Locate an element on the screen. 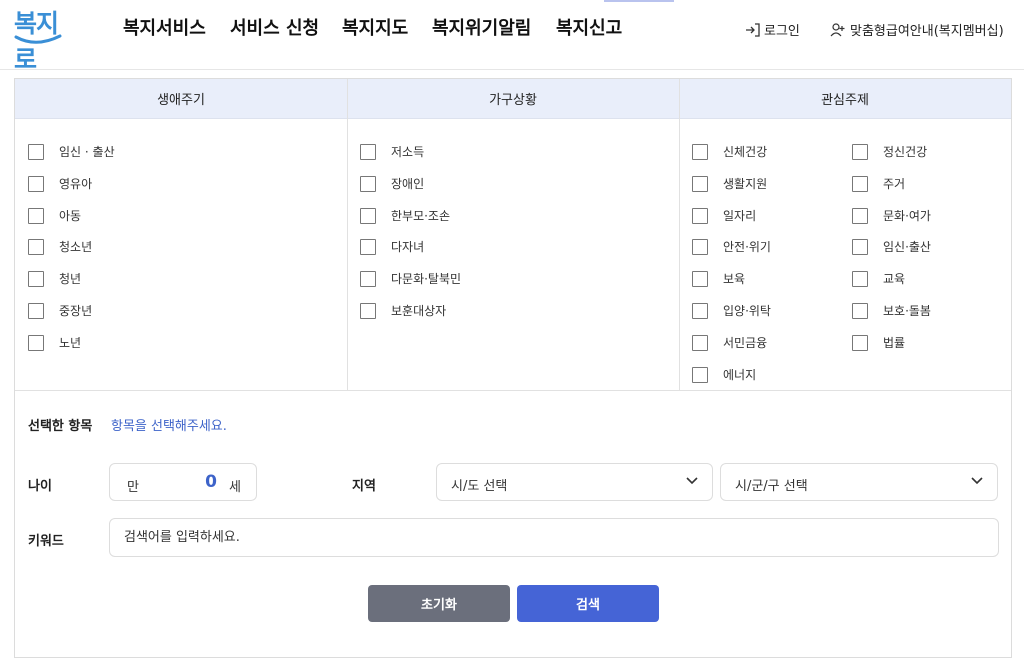 This screenshot has height=671, width=1024. search-button: 검색 is located at coordinates (588, 603).